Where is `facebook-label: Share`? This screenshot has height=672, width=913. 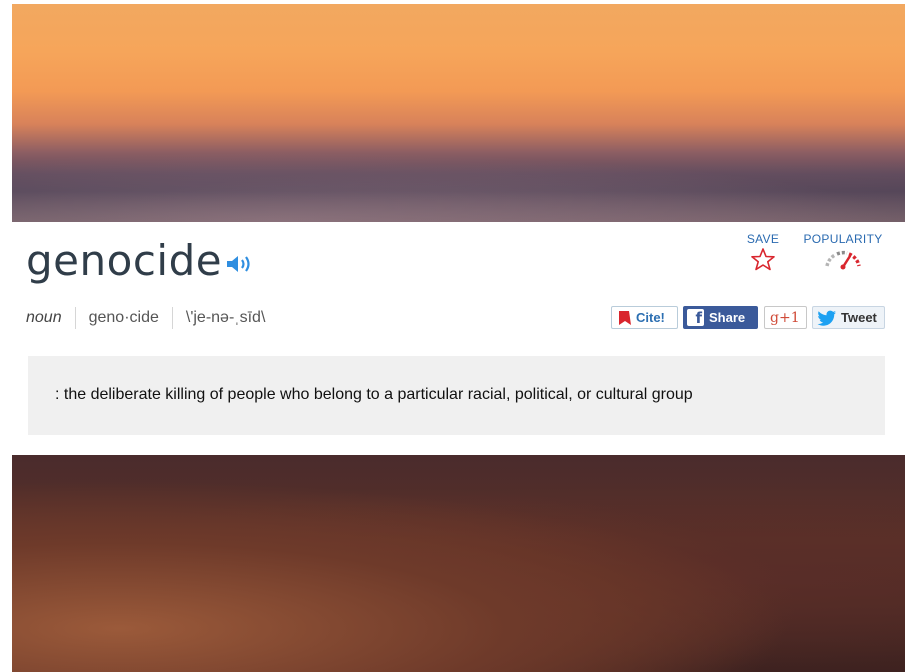
facebook-label: Share is located at coordinates (727, 317).